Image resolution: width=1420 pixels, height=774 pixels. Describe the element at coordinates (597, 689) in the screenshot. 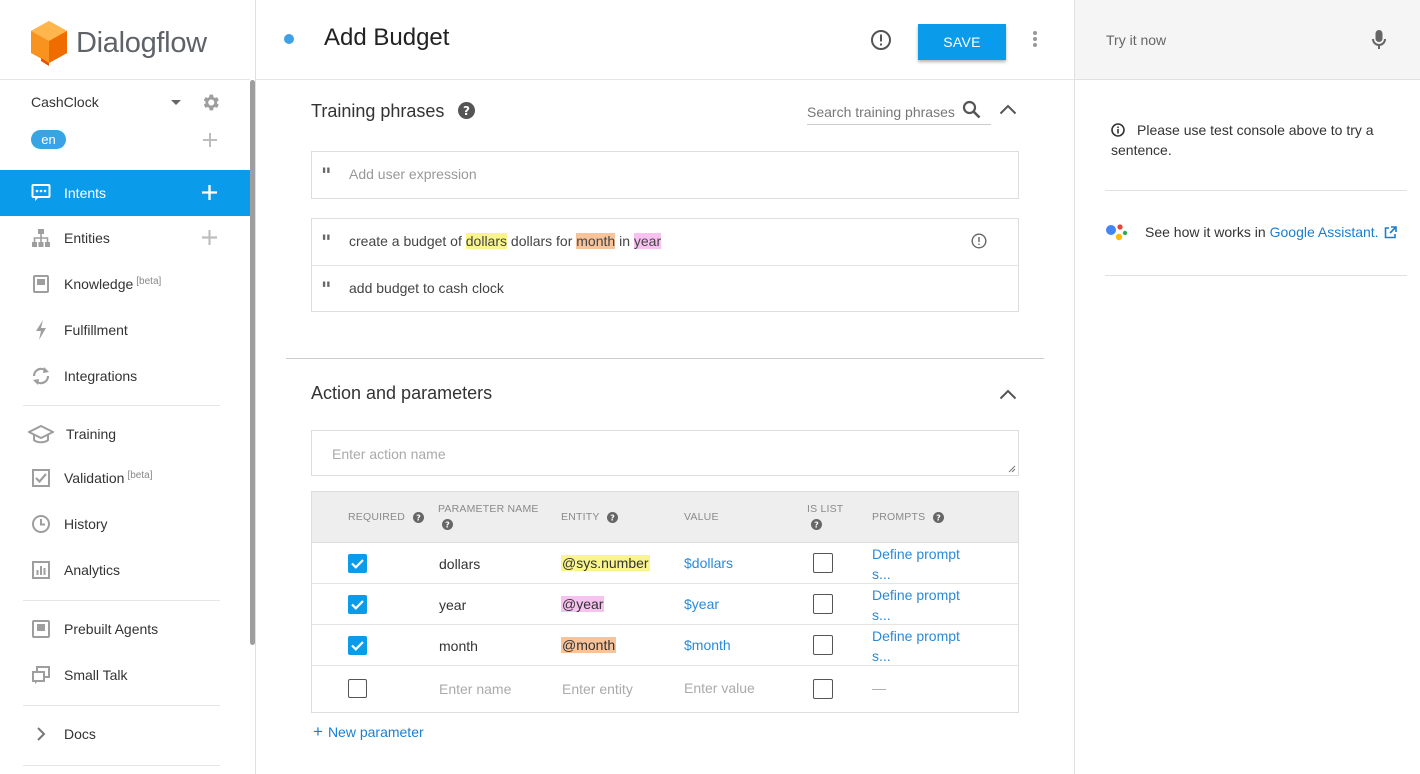

I see `parameter-entity-input: Enter entity` at that location.